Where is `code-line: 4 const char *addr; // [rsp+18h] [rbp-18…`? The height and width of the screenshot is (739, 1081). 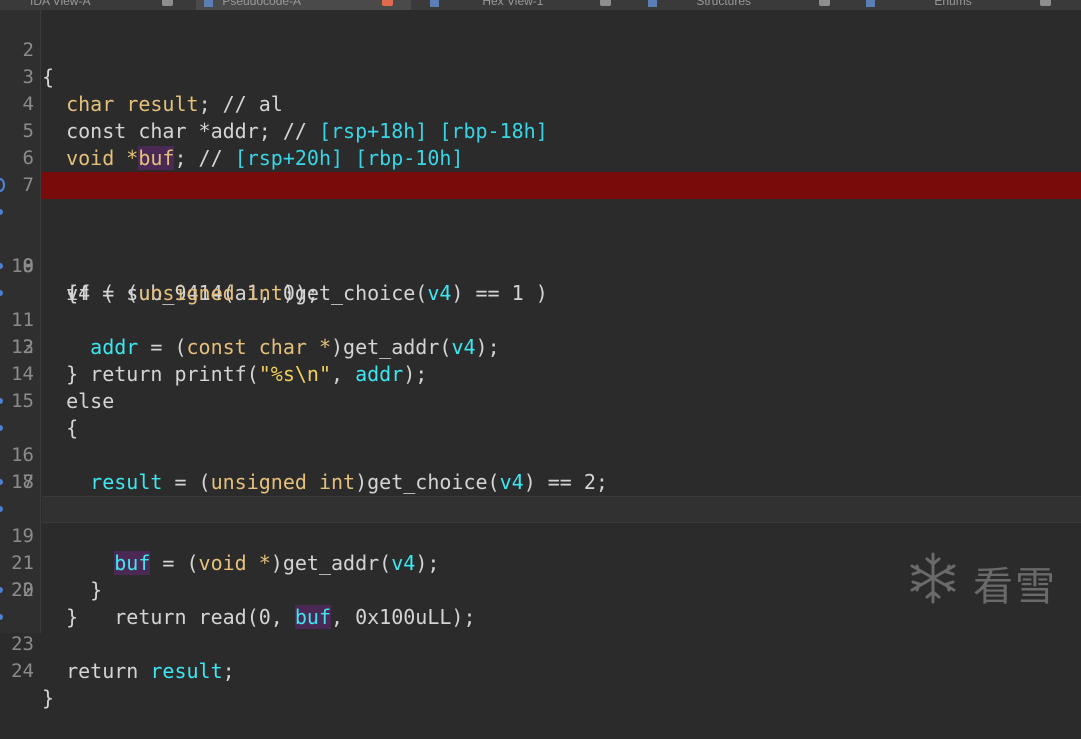 code-line: 4 const char *addr; // [rsp+18h] [rbp-18… is located at coordinates (540, 103).